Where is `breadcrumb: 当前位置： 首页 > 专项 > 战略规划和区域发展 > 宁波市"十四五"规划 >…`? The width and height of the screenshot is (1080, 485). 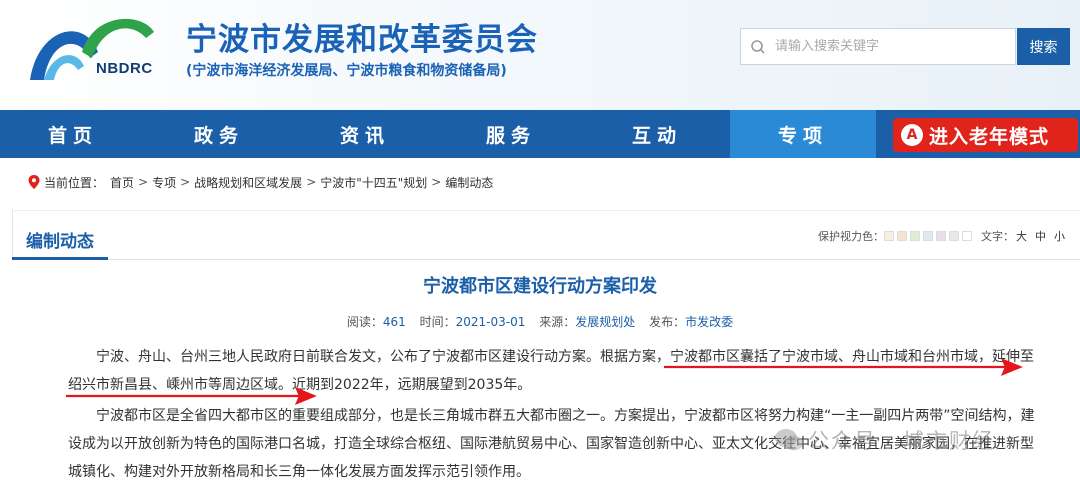
breadcrumb: 当前位置： 首页 > 专项 > 战略规划和区域发展 > 宁波市"十四五"规划 >… is located at coordinates (260, 182).